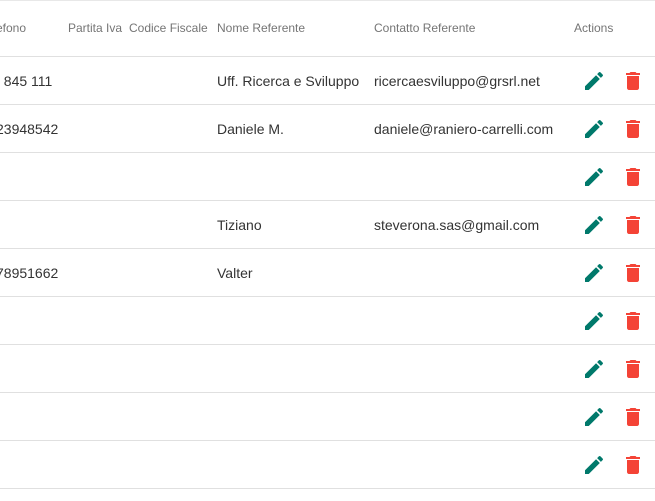  Describe the element at coordinates (594, 28) in the screenshot. I see `header-actions: Actions` at that location.